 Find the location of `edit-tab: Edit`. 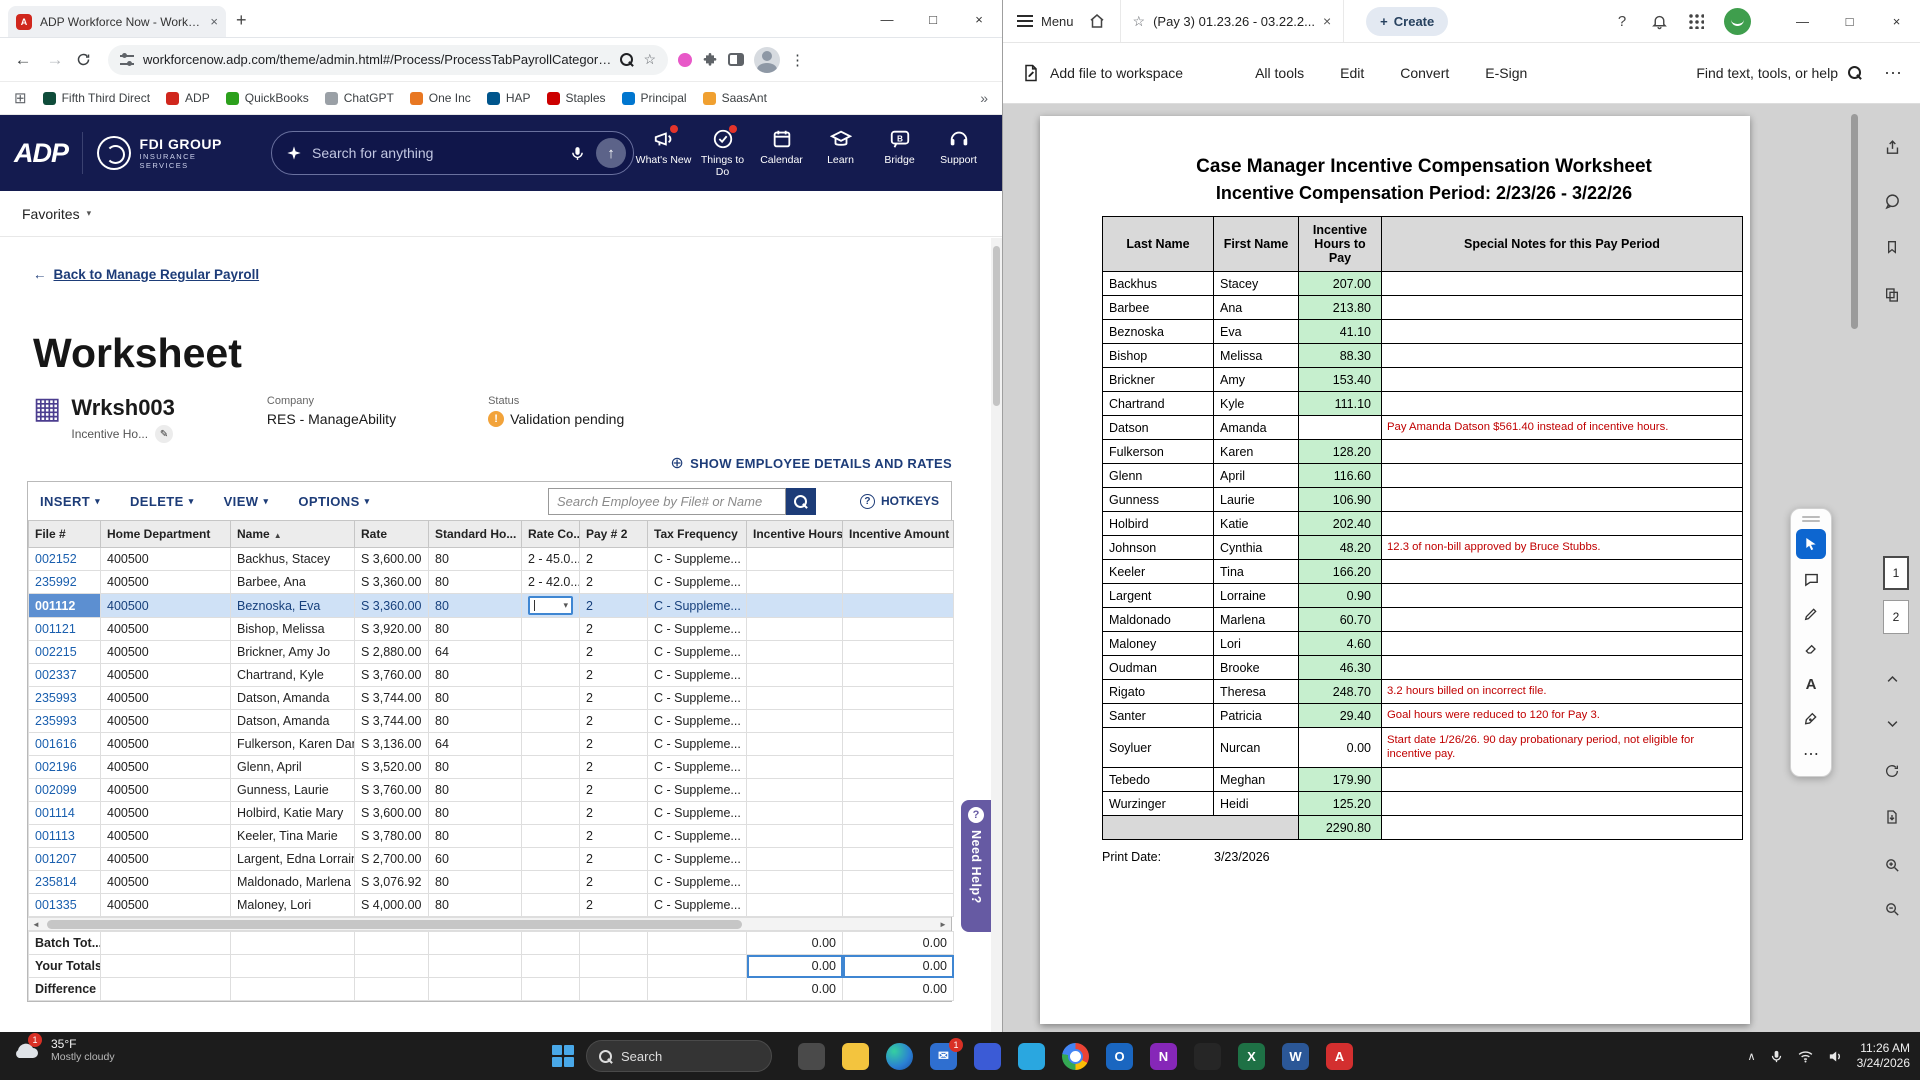

edit-tab: Edit is located at coordinates (1352, 73).